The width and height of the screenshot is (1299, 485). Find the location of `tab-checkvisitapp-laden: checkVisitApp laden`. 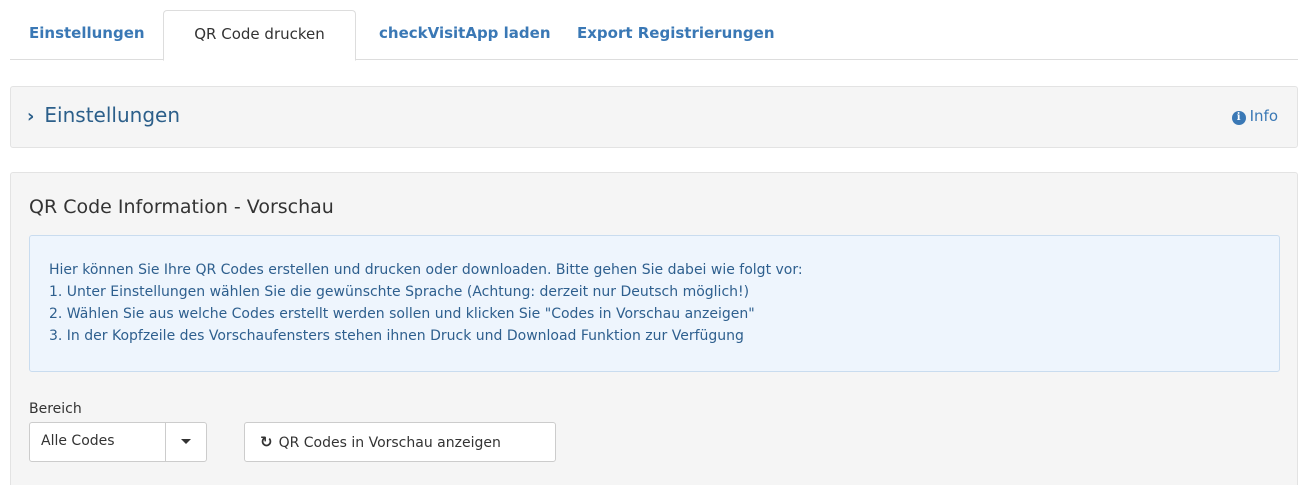

tab-checkvisitapp-laden: checkVisitApp laden is located at coordinates (465, 35).